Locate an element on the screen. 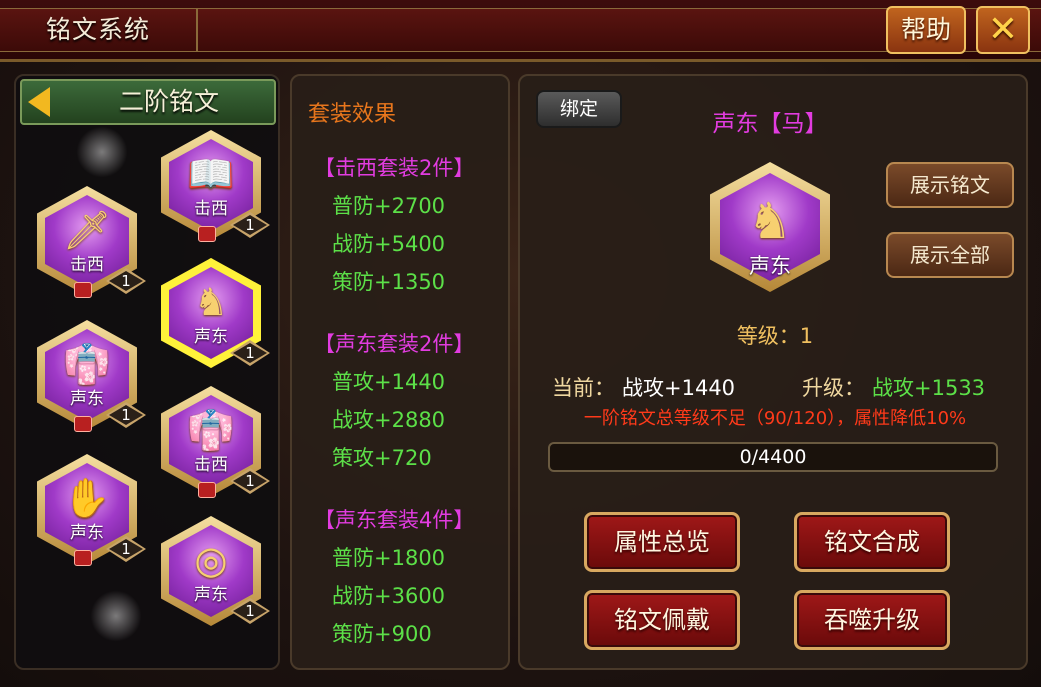 The image size is (1041, 687). x-close-icon: ✕ is located at coordinates (1003, 29).